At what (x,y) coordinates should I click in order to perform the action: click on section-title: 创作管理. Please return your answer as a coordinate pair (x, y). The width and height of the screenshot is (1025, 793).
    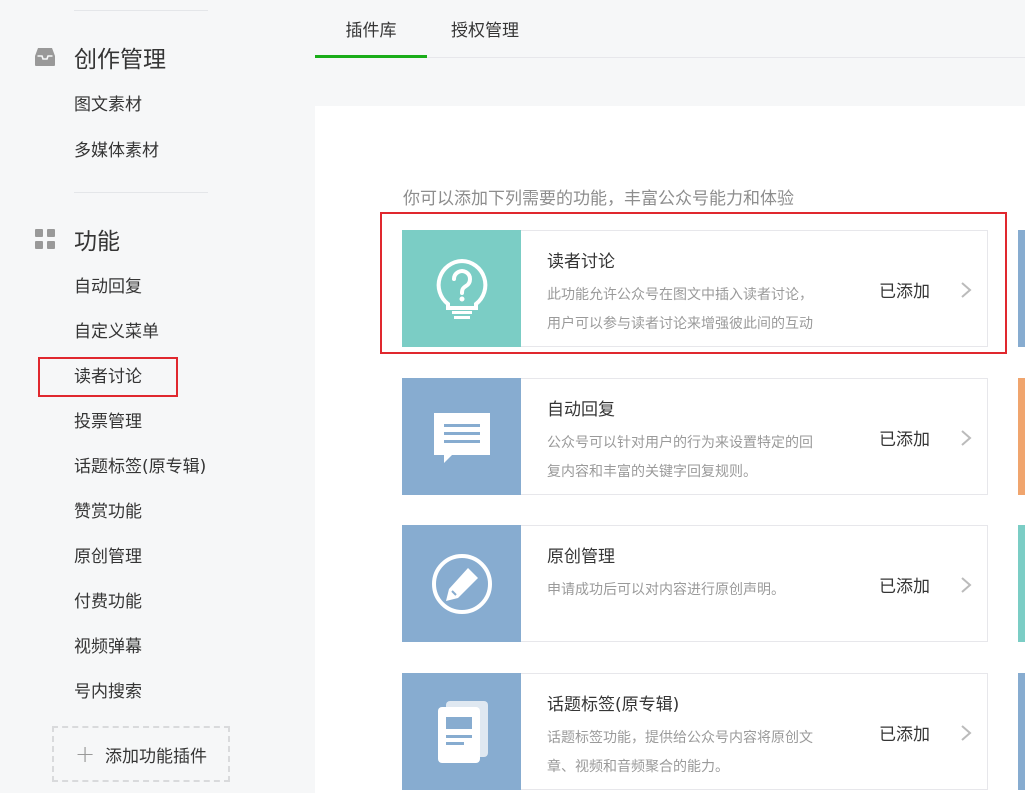
    Looking at the image, I should click on (120, 60).